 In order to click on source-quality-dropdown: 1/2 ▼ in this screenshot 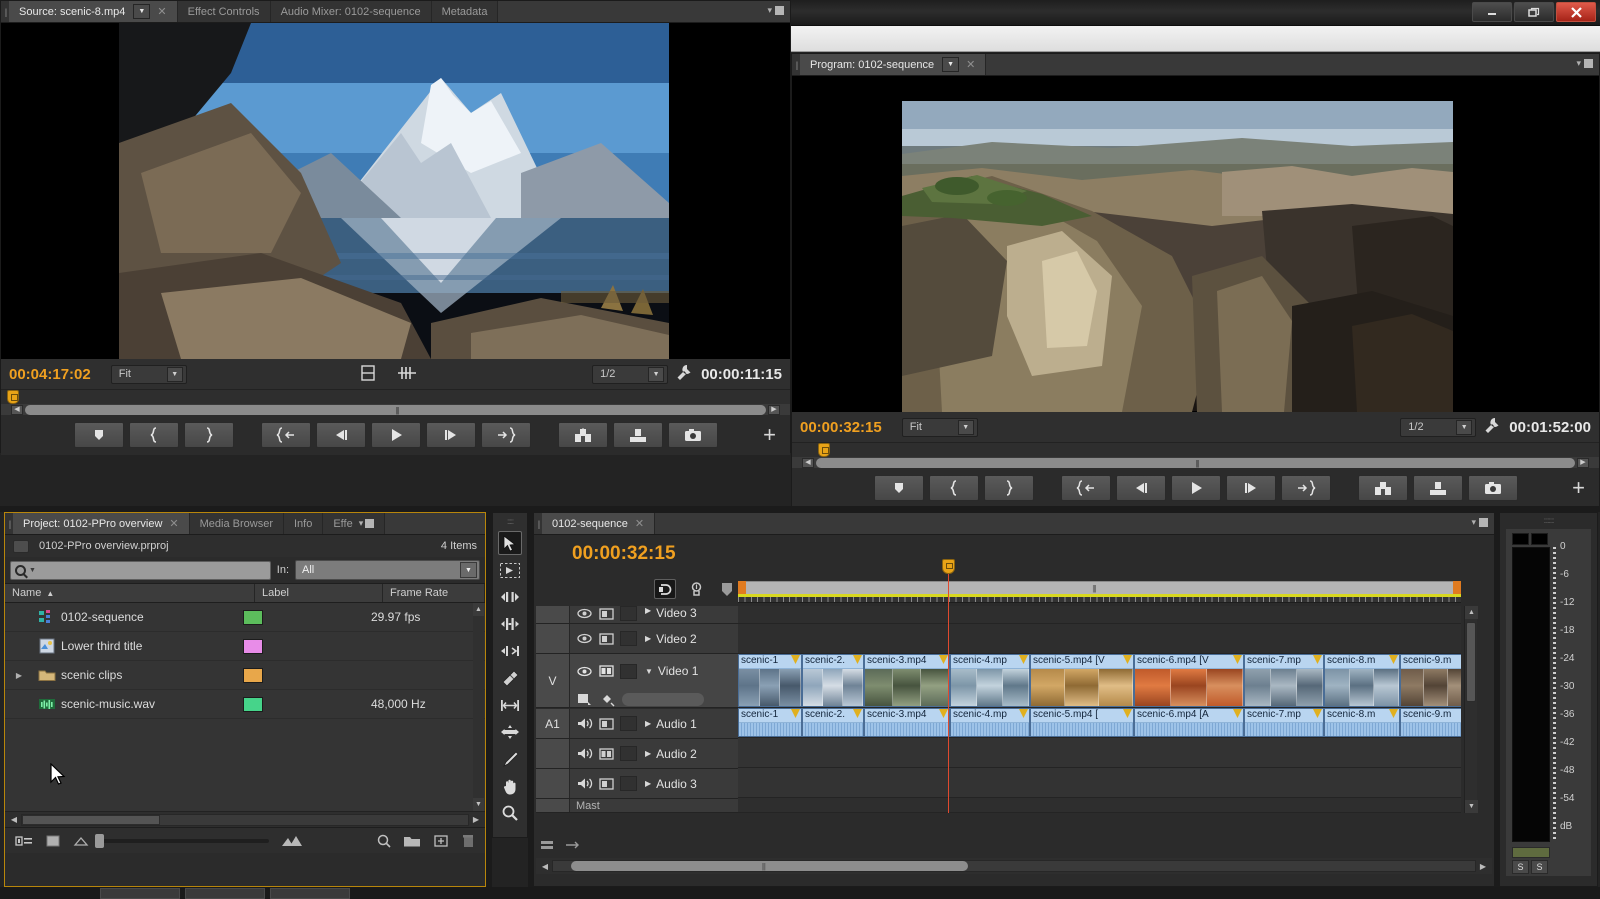, I will do `click(630, 374)`.